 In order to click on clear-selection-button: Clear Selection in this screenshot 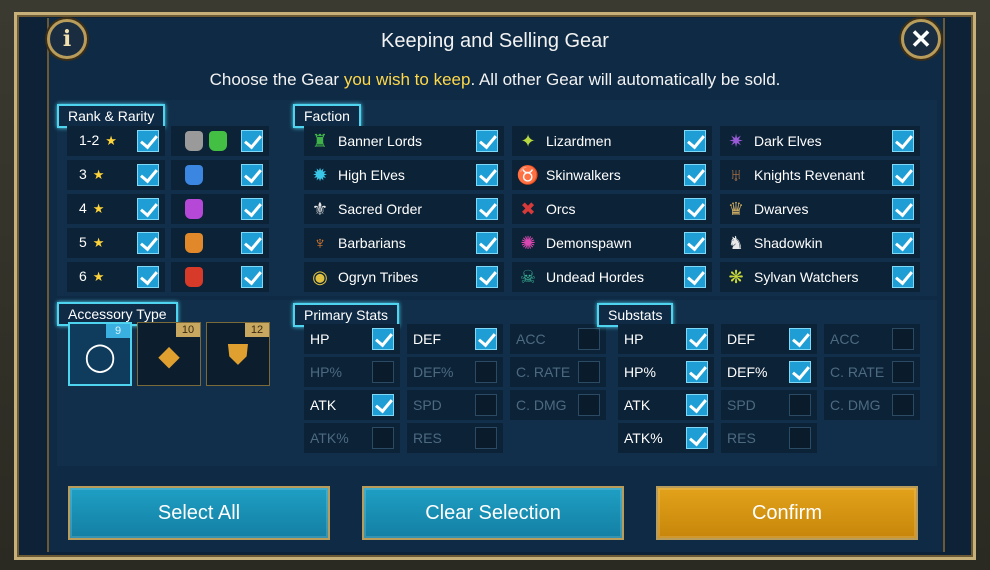, I will do `click(493, 513)`.